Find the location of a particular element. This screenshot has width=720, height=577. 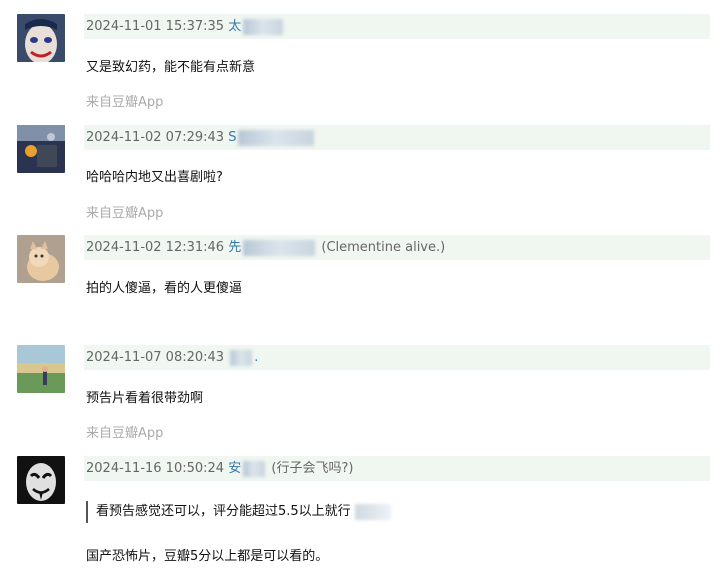

comment-username: 先 is located at coordinates (272, 247).